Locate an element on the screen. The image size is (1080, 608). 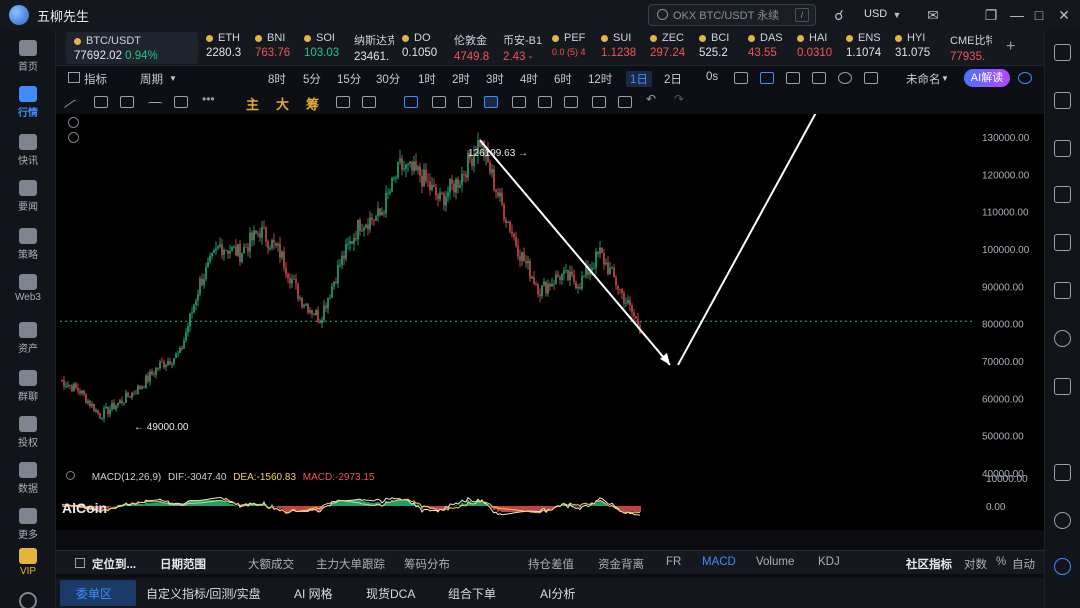
timeframe: 1时 is located at coordinates (427, 79).